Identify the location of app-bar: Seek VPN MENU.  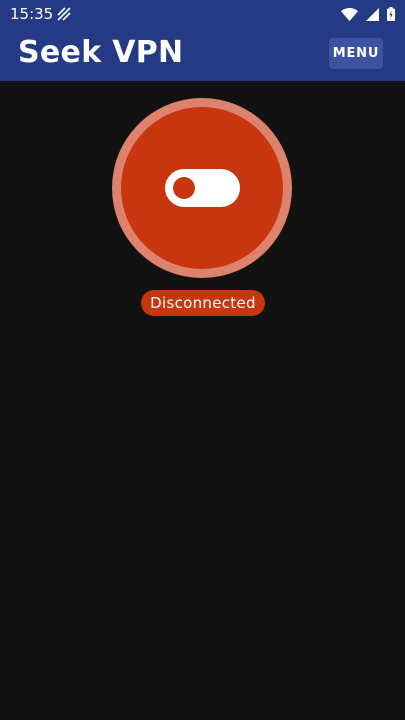
(202, 54).